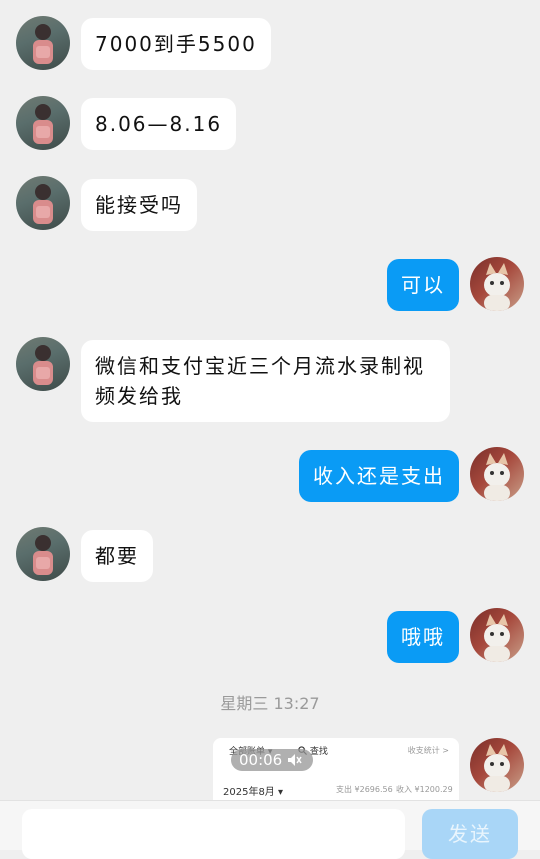  What do you see at coordinates (159, 124) in the screenshot?
I see `message-bubble: 8.06—8.16` at bounding box center [159, 124].